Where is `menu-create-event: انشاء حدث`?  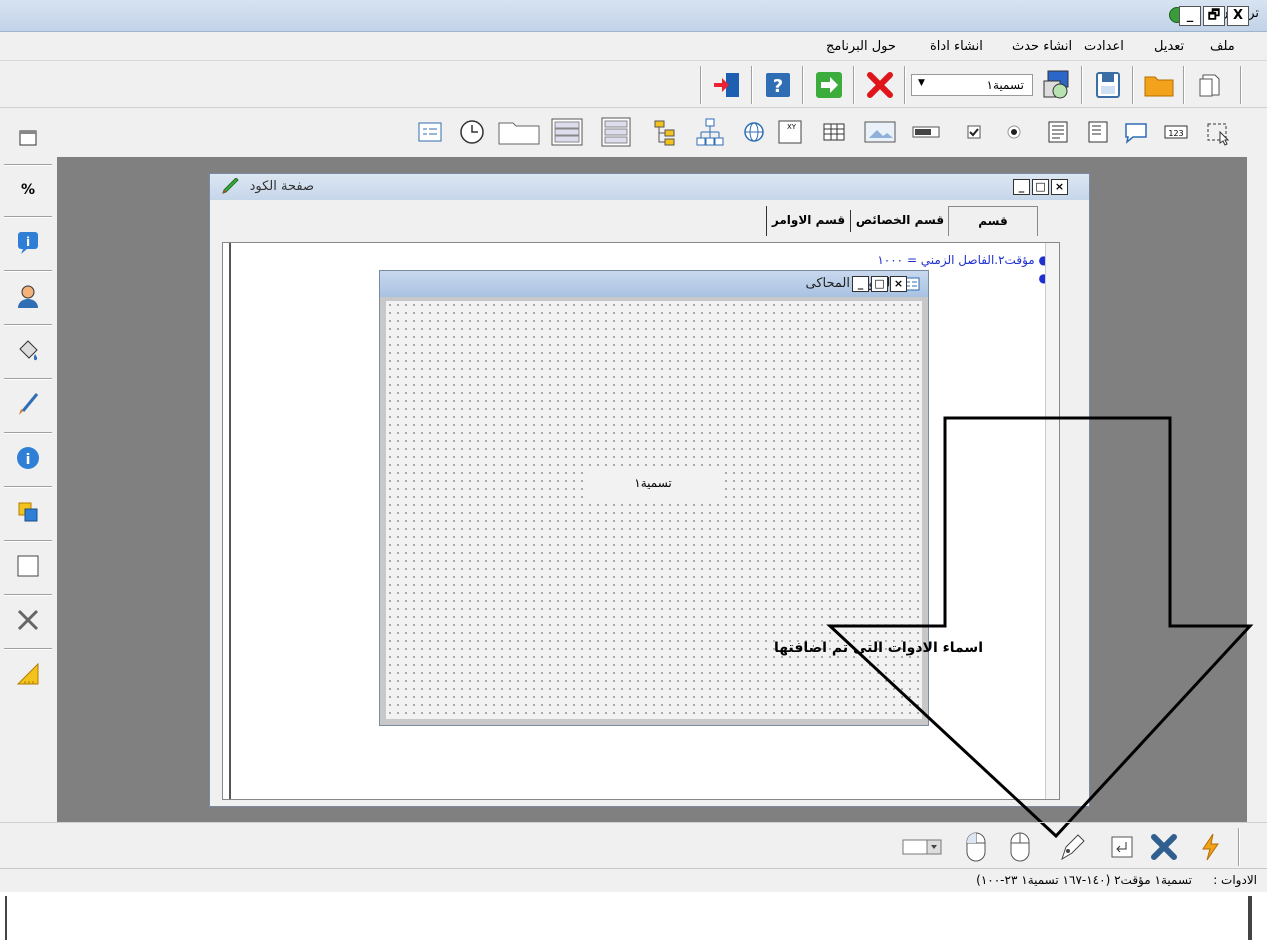
menu-create-event: انشاء حدث is located at coordinates (1042, 46).